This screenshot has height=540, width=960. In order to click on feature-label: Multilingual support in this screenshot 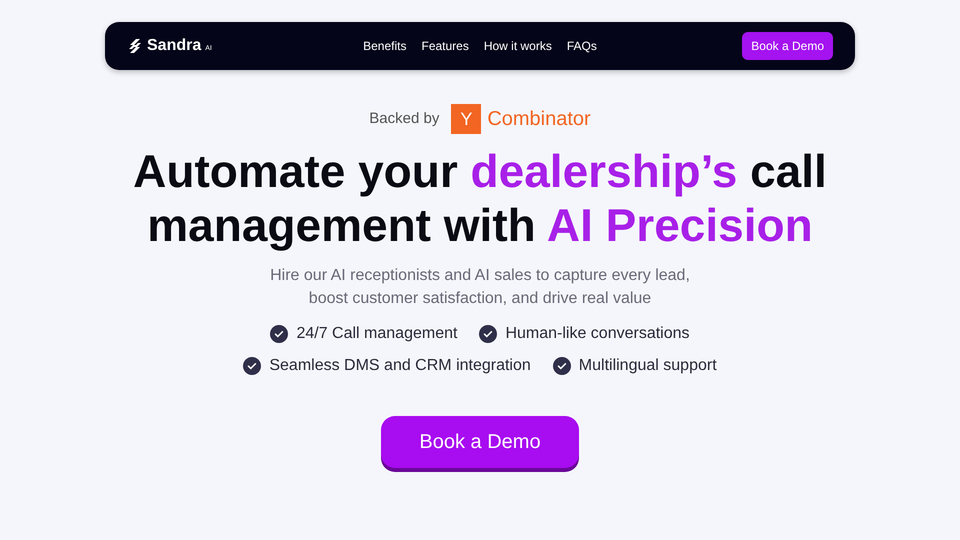, I will do `click(647, 366)`.